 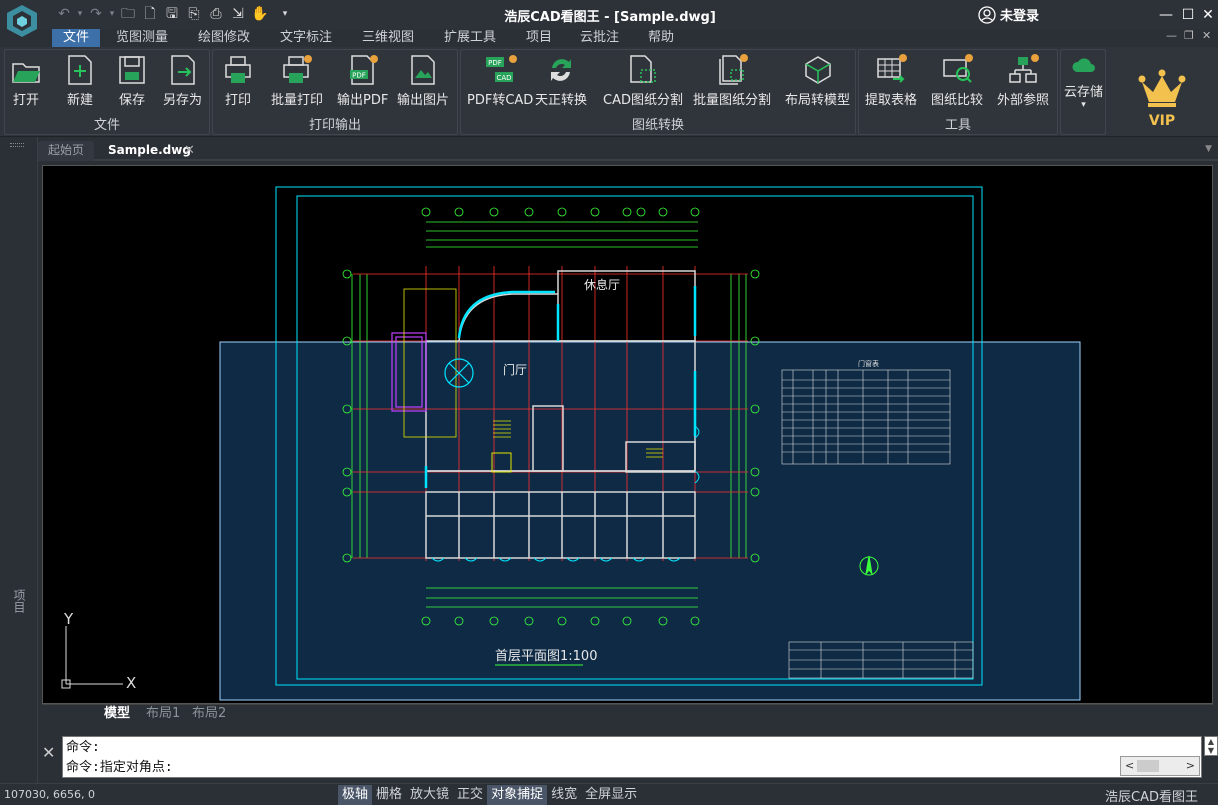 I want to click on pdf-export-icon: PDF, so click(x=363, y=70).